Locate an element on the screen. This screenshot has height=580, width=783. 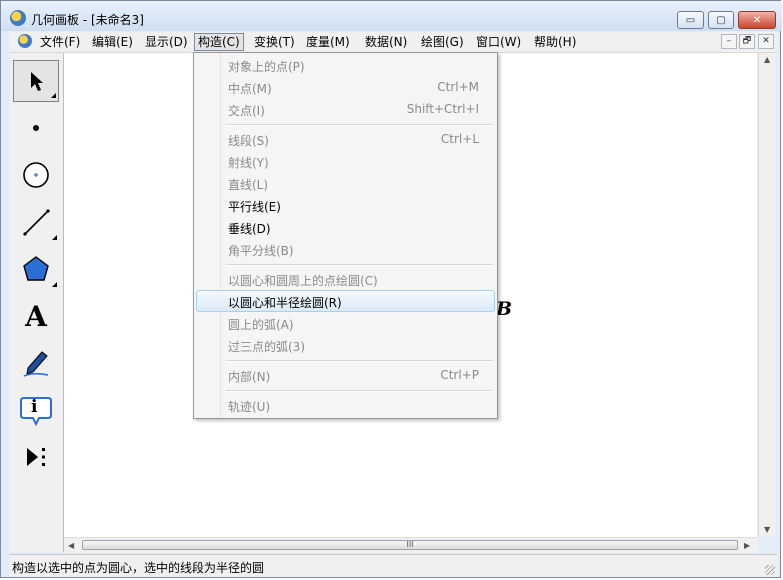
menu-item-circle-center-point: 以圆心和圆周上的点绘圆(C) is located at coordinates (345, 279).